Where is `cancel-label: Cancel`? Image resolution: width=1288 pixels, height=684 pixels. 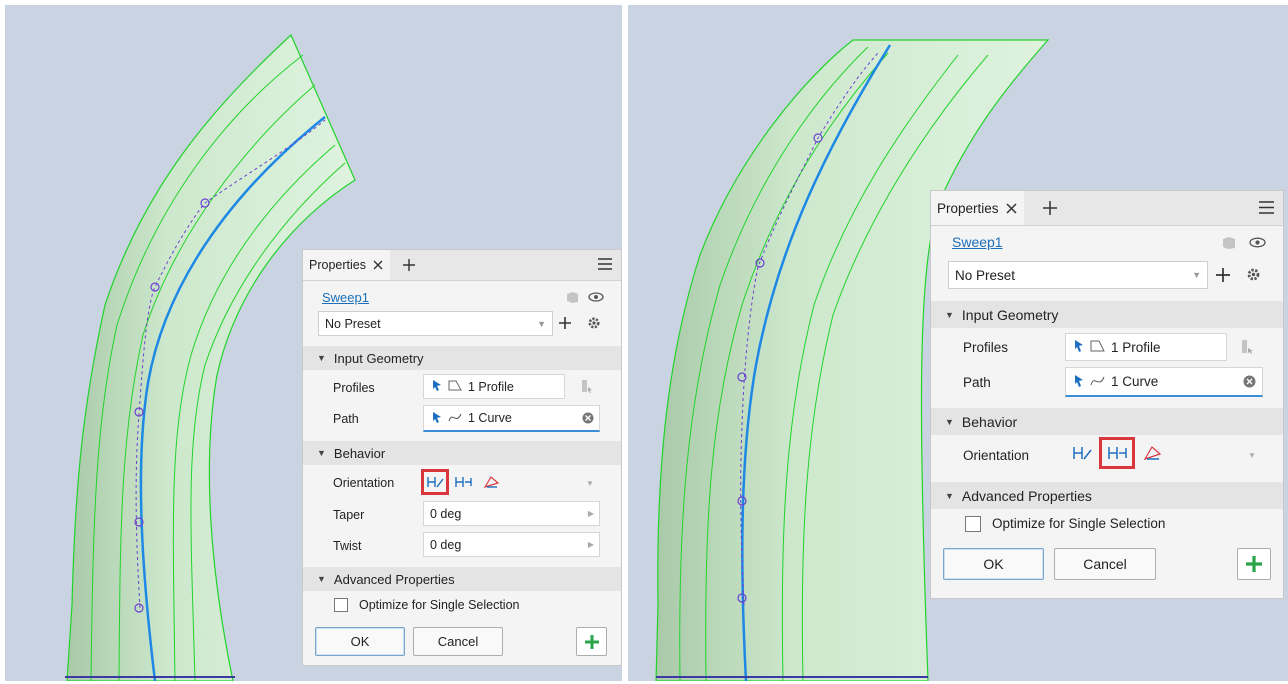
cancel-label: Cancel is located at coordinates (458, 641).